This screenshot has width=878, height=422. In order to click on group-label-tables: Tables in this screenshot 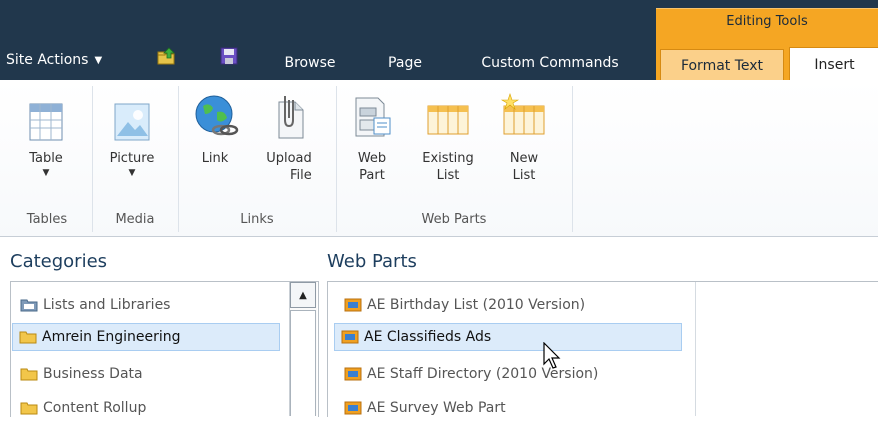, I will do `click(47, 219)`.